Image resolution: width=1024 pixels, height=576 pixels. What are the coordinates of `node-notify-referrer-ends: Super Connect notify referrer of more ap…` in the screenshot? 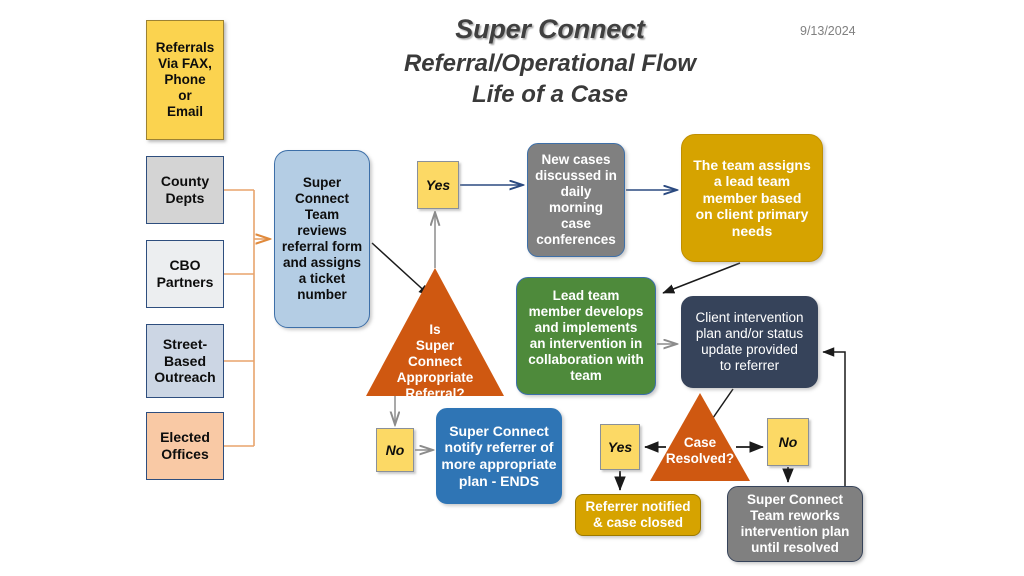 It's located at (499, 456).